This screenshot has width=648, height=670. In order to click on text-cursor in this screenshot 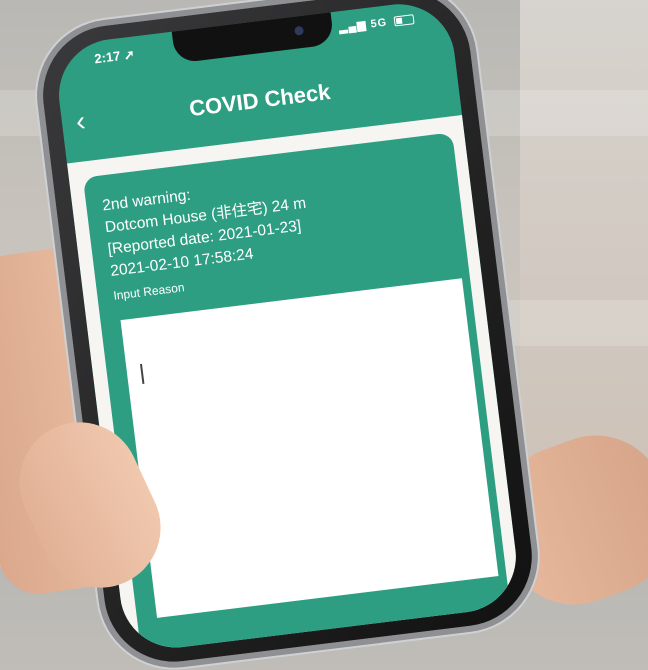, I will do `click(142, 373)`.